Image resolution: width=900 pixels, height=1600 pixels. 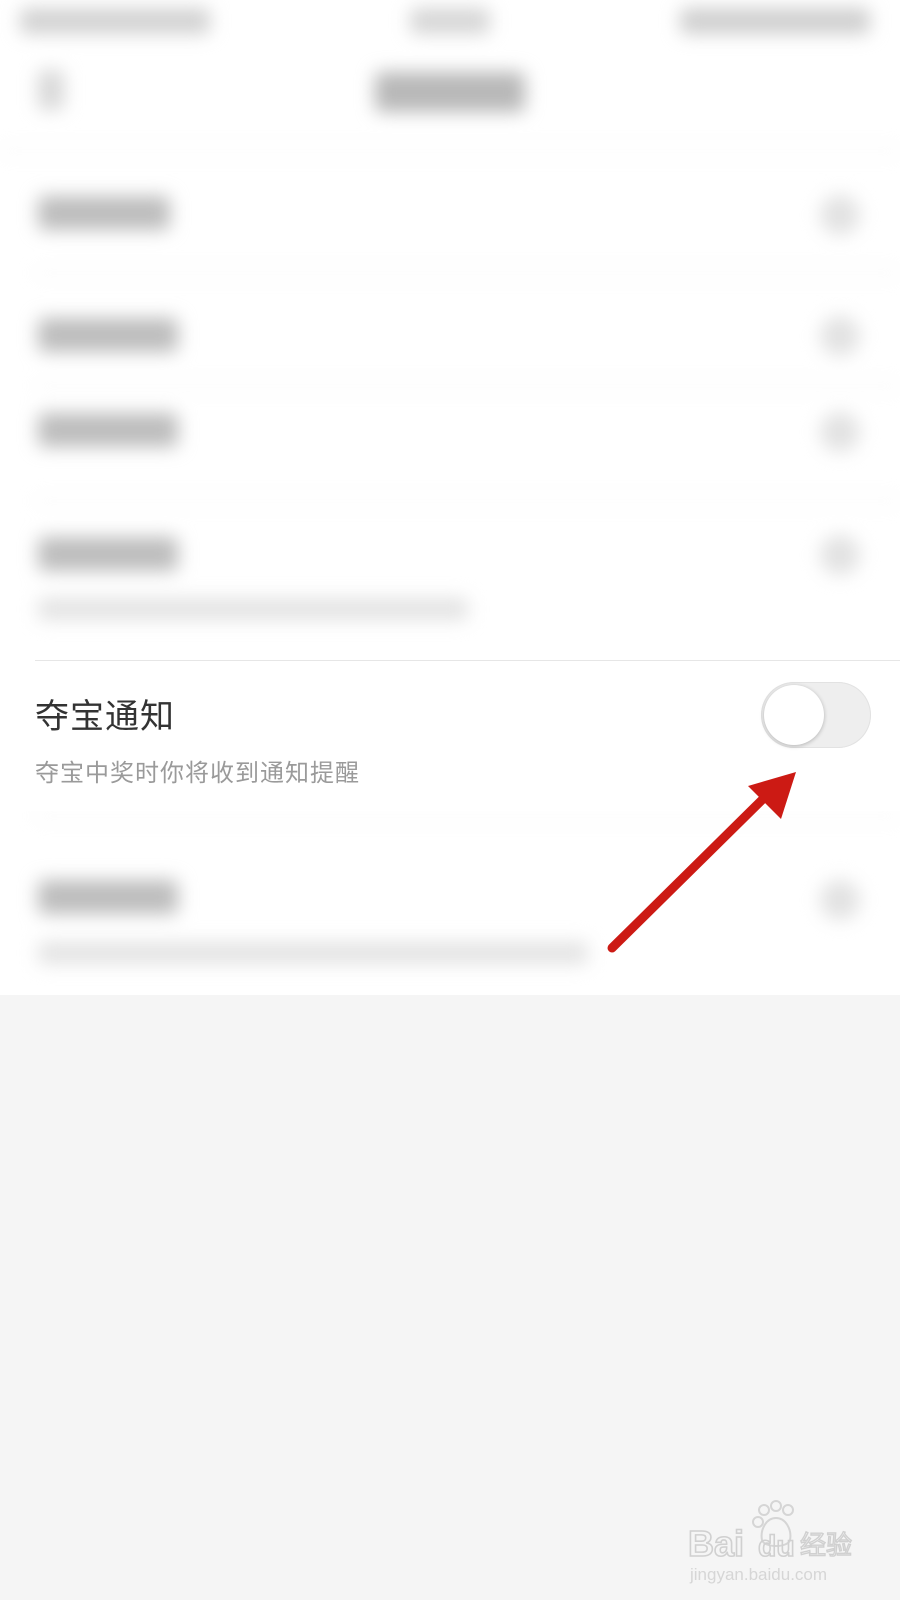 I want to click on blurred-nav-divider, so click(x=450, y=151).